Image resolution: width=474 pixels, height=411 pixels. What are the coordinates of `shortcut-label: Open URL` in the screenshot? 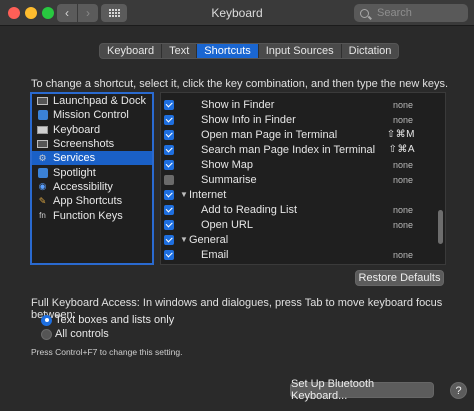 It's located at (227, 224).